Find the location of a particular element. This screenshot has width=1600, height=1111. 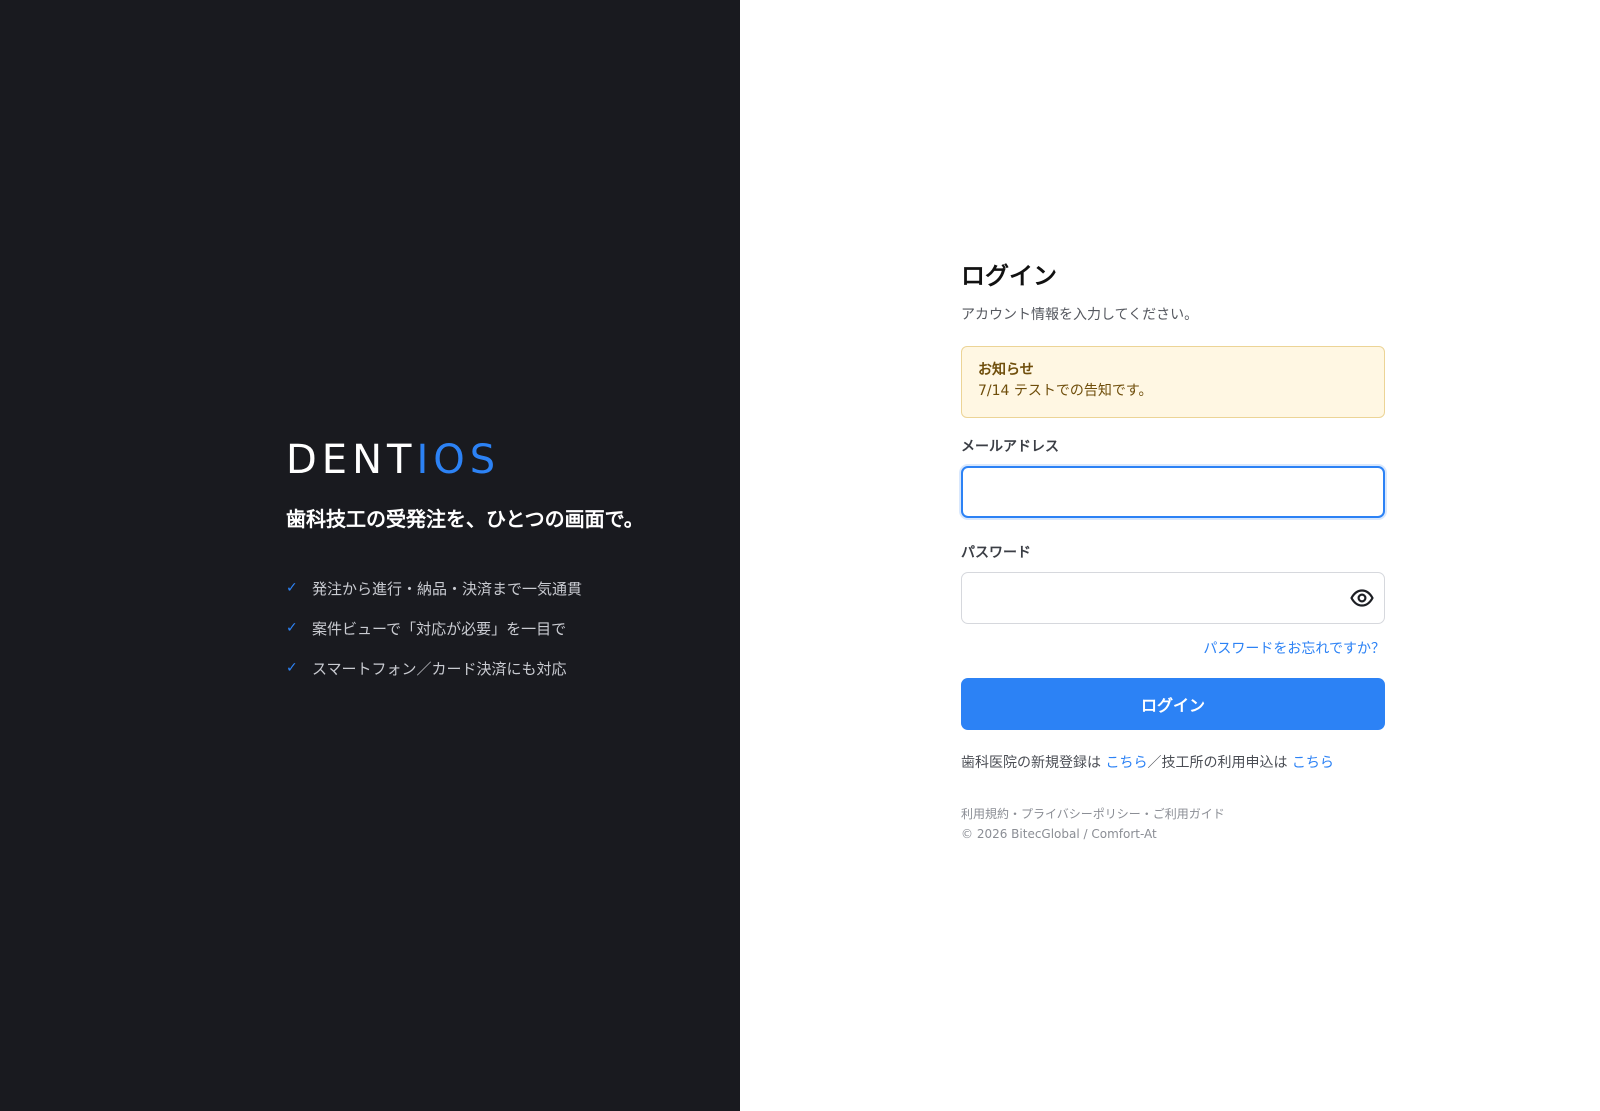

feature-item: ✓ スマートフォン／カード決済にも対応 is located at coordinates (506, 668).